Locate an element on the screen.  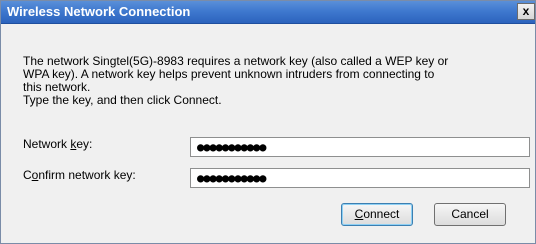
confirm-network-key-label: Confirm network key: is located at coordinates (79, 175).